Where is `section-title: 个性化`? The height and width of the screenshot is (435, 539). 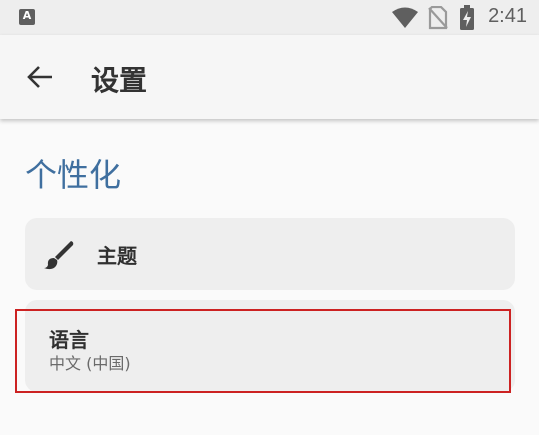 section-title: 个性化 is located at coordinates (73, 175).